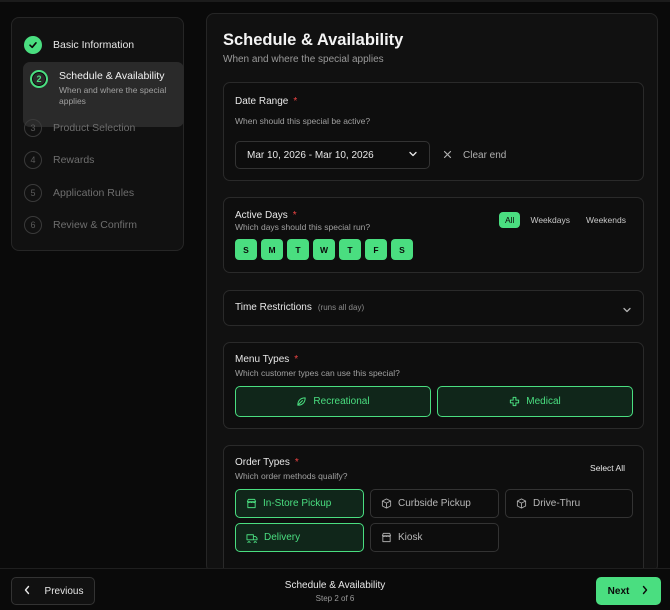 This screenshot has height=610, width=670. I want to click on select-all-button: Select All, so click(607, 468).